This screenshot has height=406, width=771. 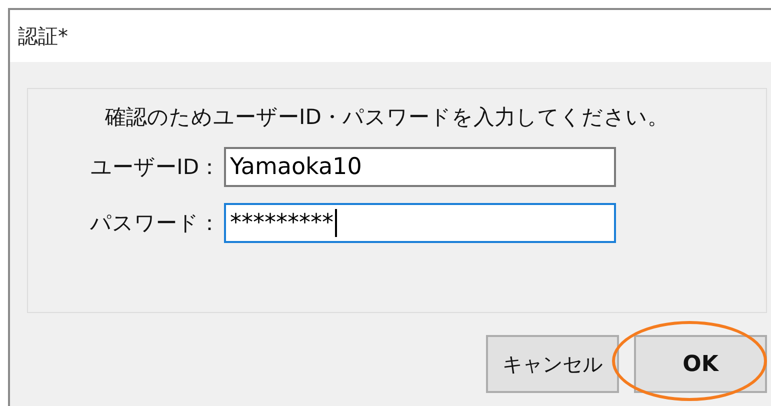 What do you see at coordinates (552, 364) in the screenshot?
I see `cancel-button: キャンセル` at bounding box center [552, 364].